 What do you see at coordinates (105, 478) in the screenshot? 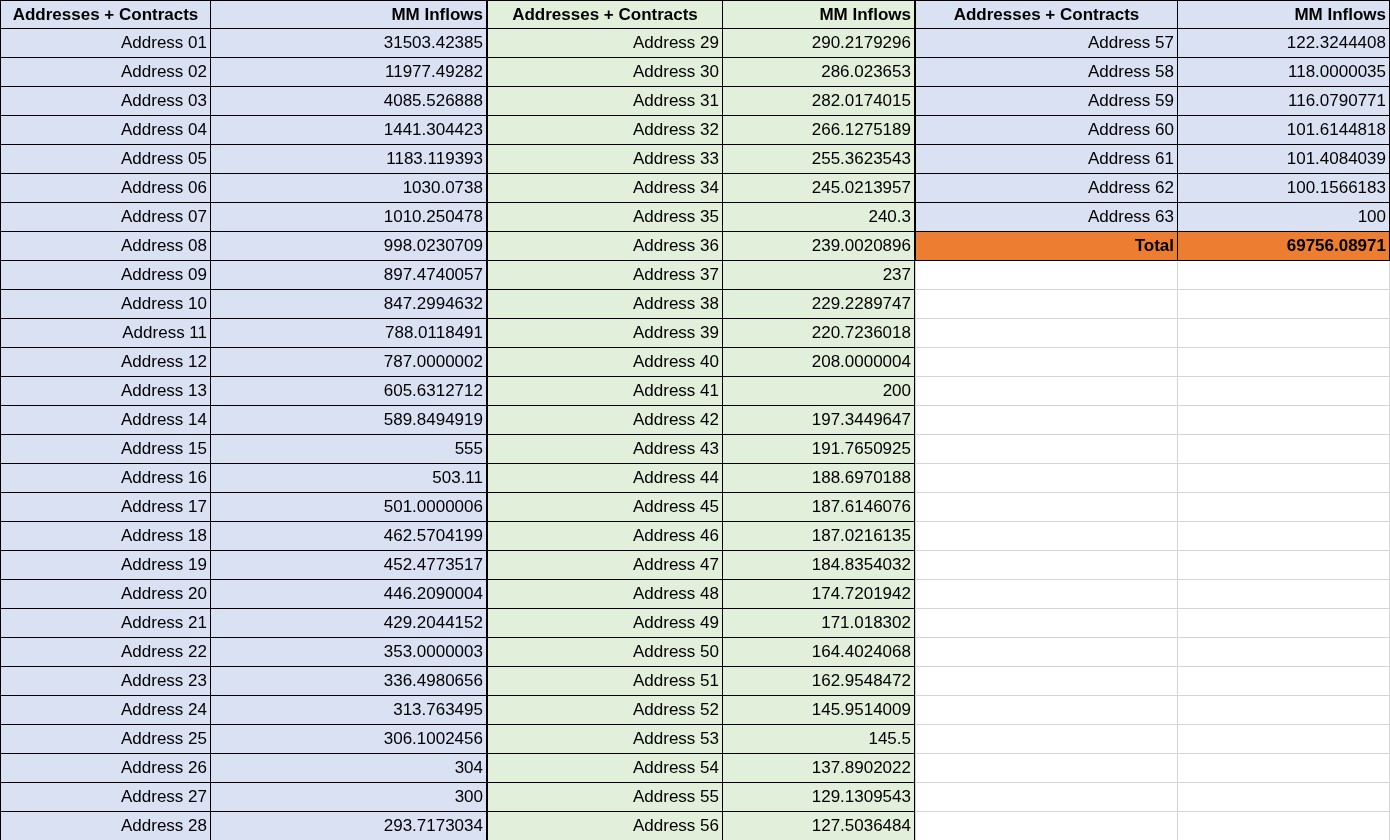
I see `address-cell: Address 16` at bounding box center [105, 478].